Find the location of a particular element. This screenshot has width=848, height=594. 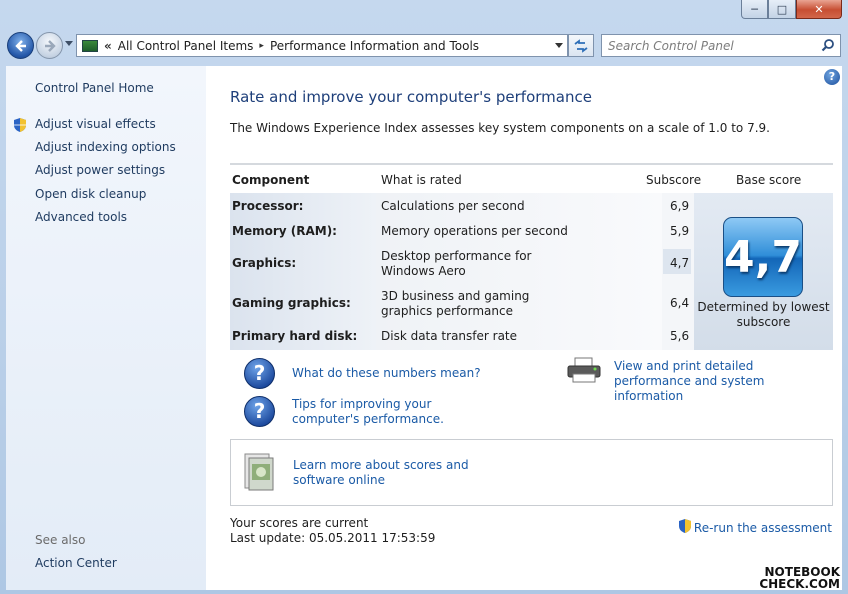

address-dropdown-icon is located at coordinates (559, 45).